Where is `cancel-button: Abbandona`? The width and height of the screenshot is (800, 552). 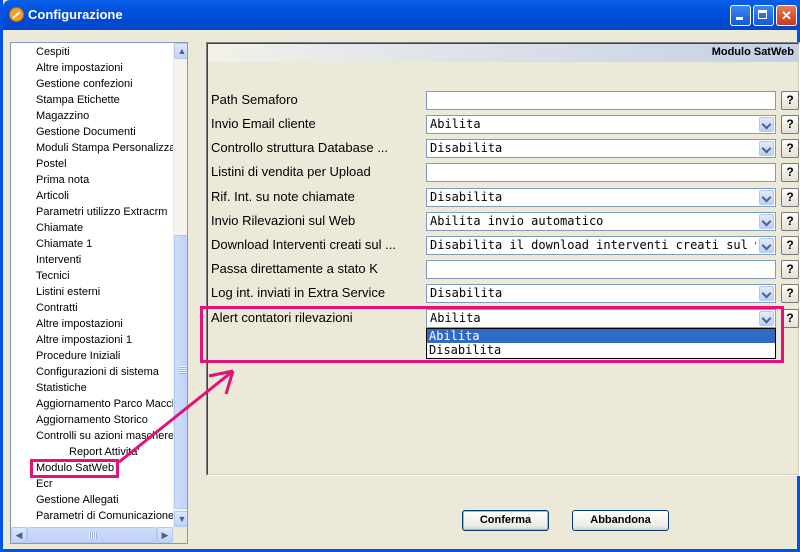
cancel-button: Abbandona is located at coordinates (620, 520).